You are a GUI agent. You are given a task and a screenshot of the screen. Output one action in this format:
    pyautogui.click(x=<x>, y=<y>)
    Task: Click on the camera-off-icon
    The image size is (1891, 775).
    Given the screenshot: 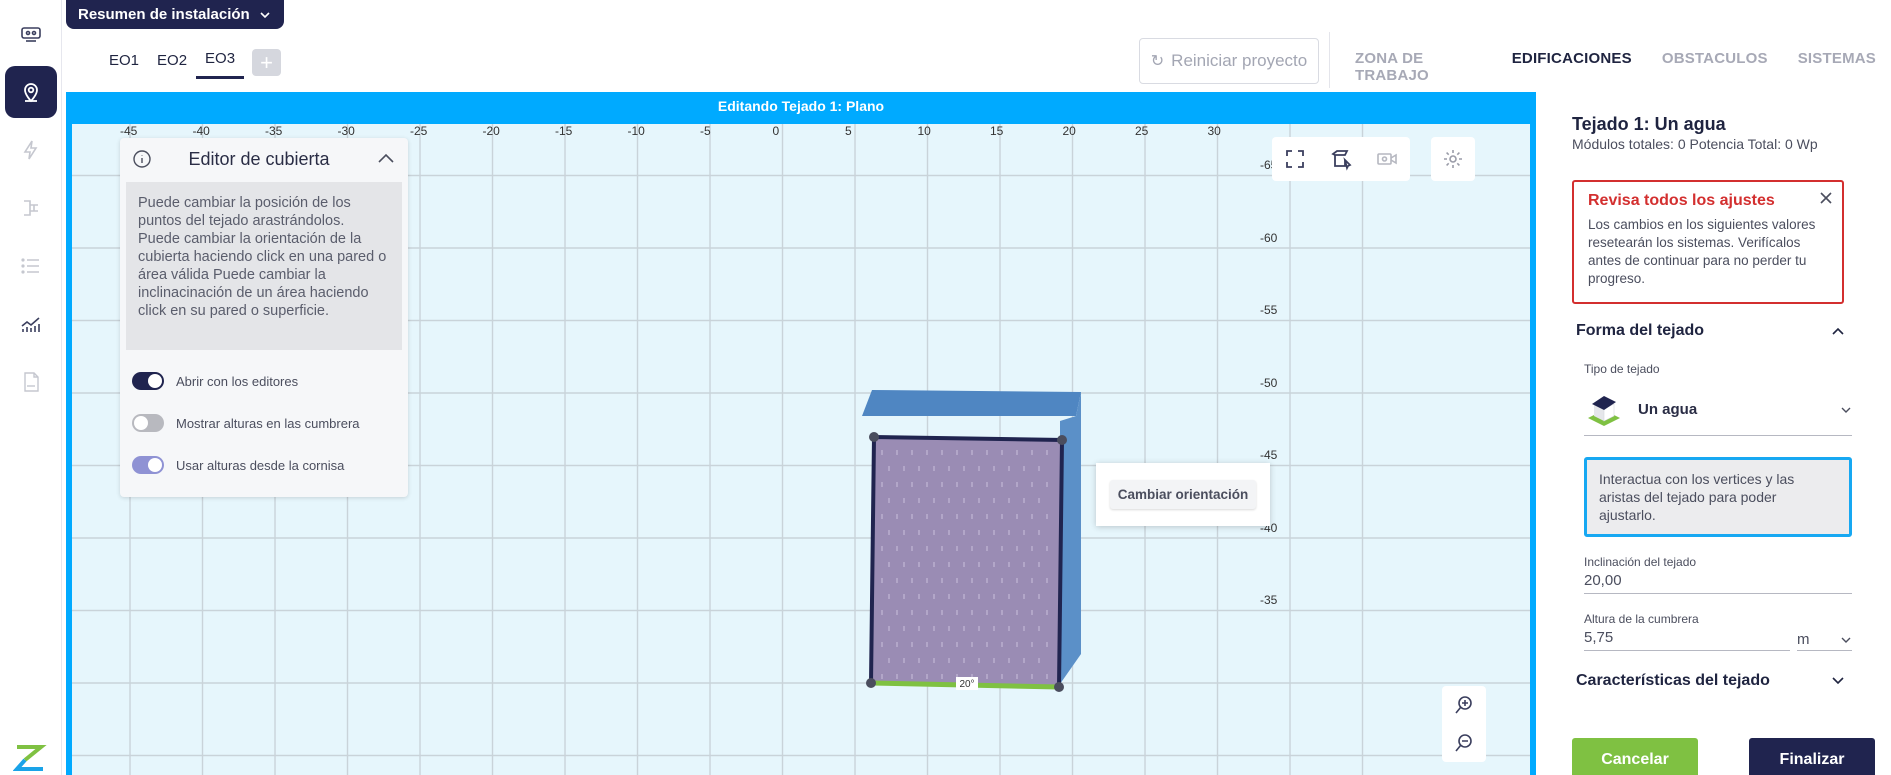 What is the action you would take?
    pyautogui.click(x=1387, y=159)
    